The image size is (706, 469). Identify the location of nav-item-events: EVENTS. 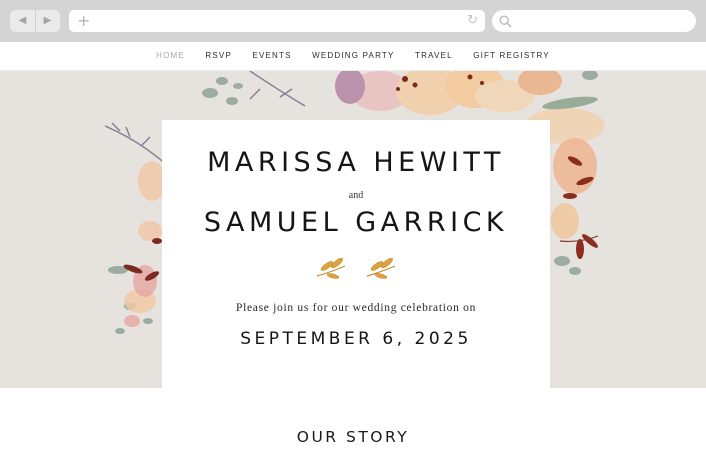
(271, 55).